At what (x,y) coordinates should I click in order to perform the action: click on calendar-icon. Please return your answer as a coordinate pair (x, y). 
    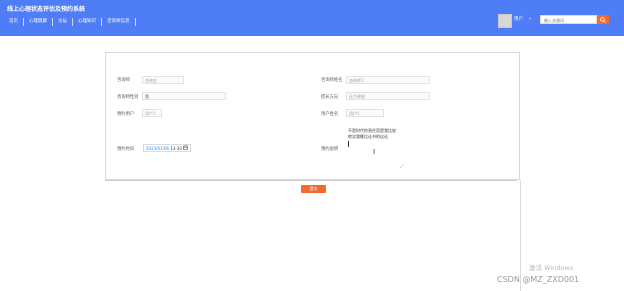
    Looking at the image, I should click on (185, 147).